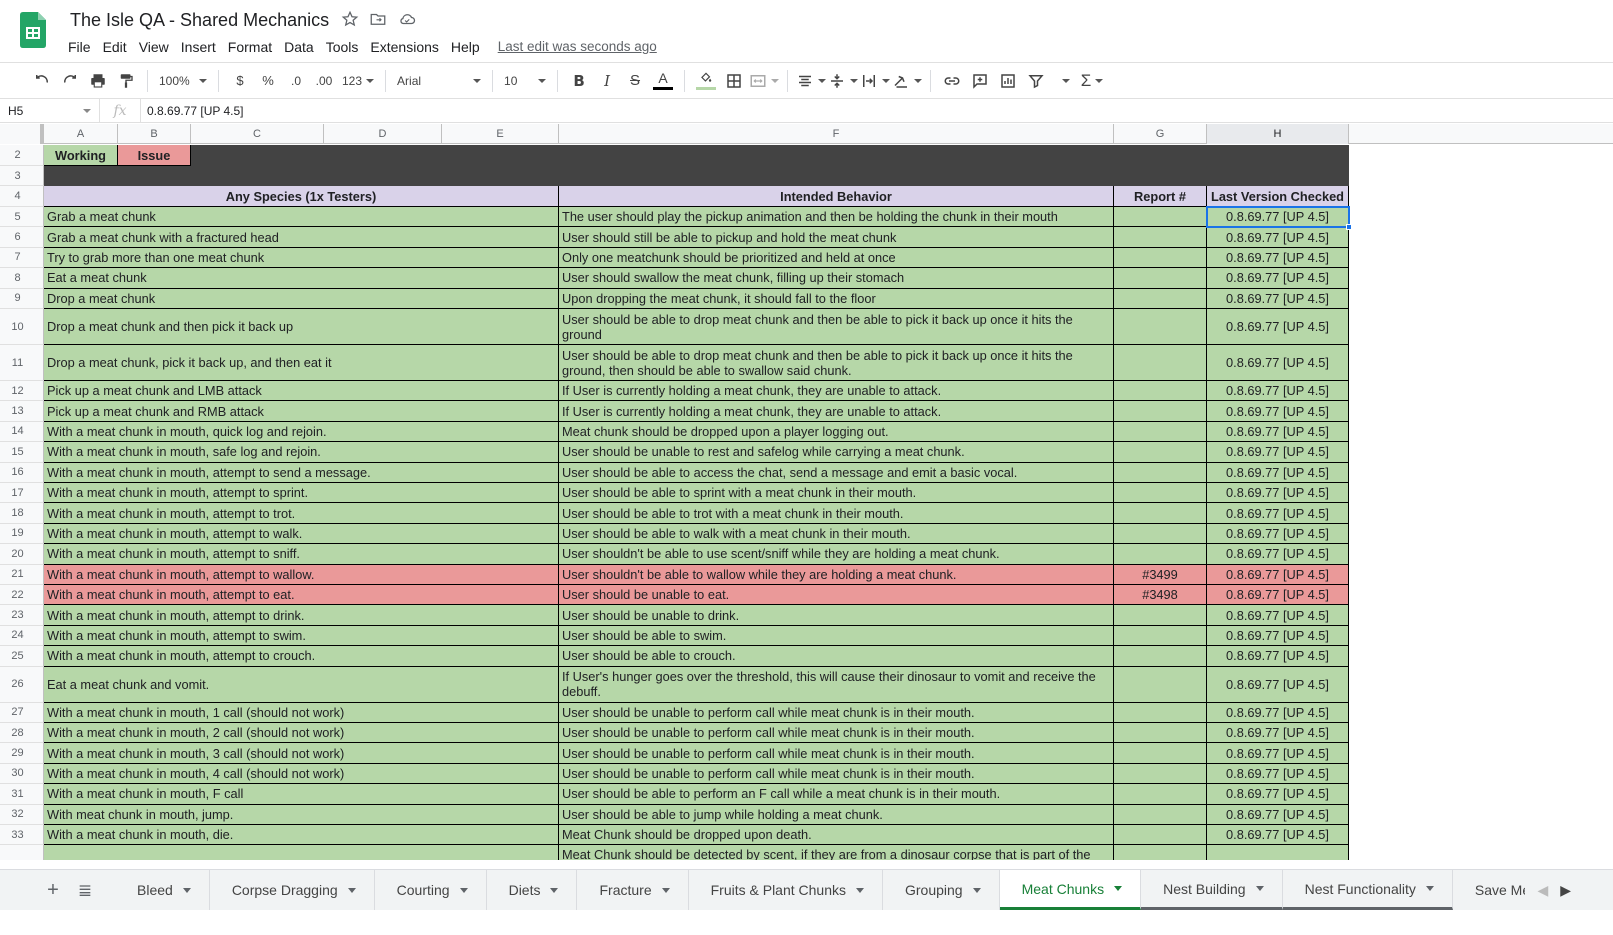 This screenshot has width=1613, height=935. What do you see at coordinates (383, 134) in the screenshot?
I see `column-header-d: D` at bounding box center [383, 134].